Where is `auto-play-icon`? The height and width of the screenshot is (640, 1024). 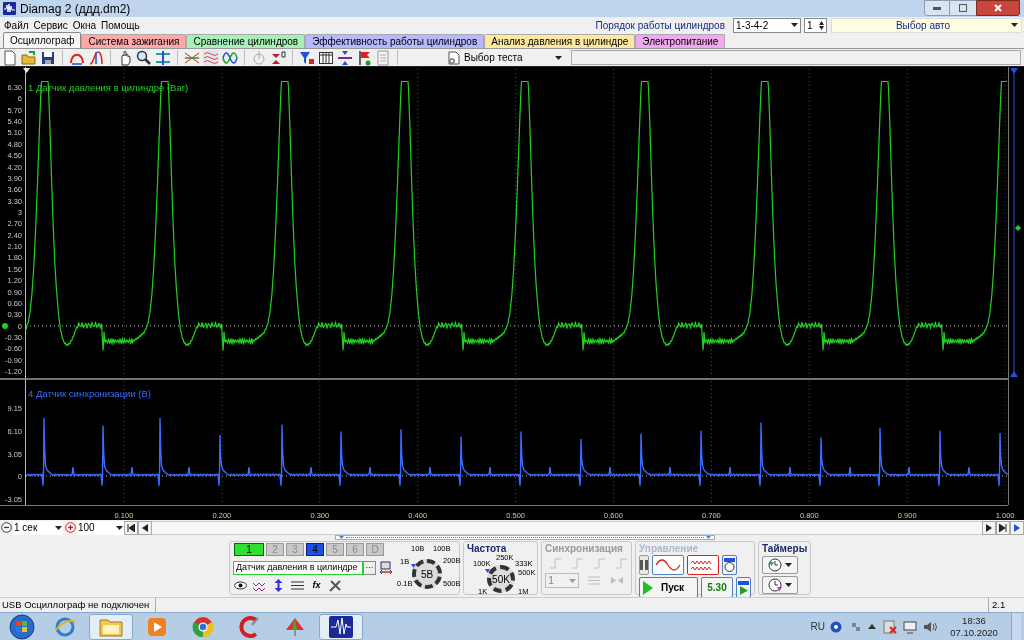 auto-play-icon is located at coordinates (743, 587).